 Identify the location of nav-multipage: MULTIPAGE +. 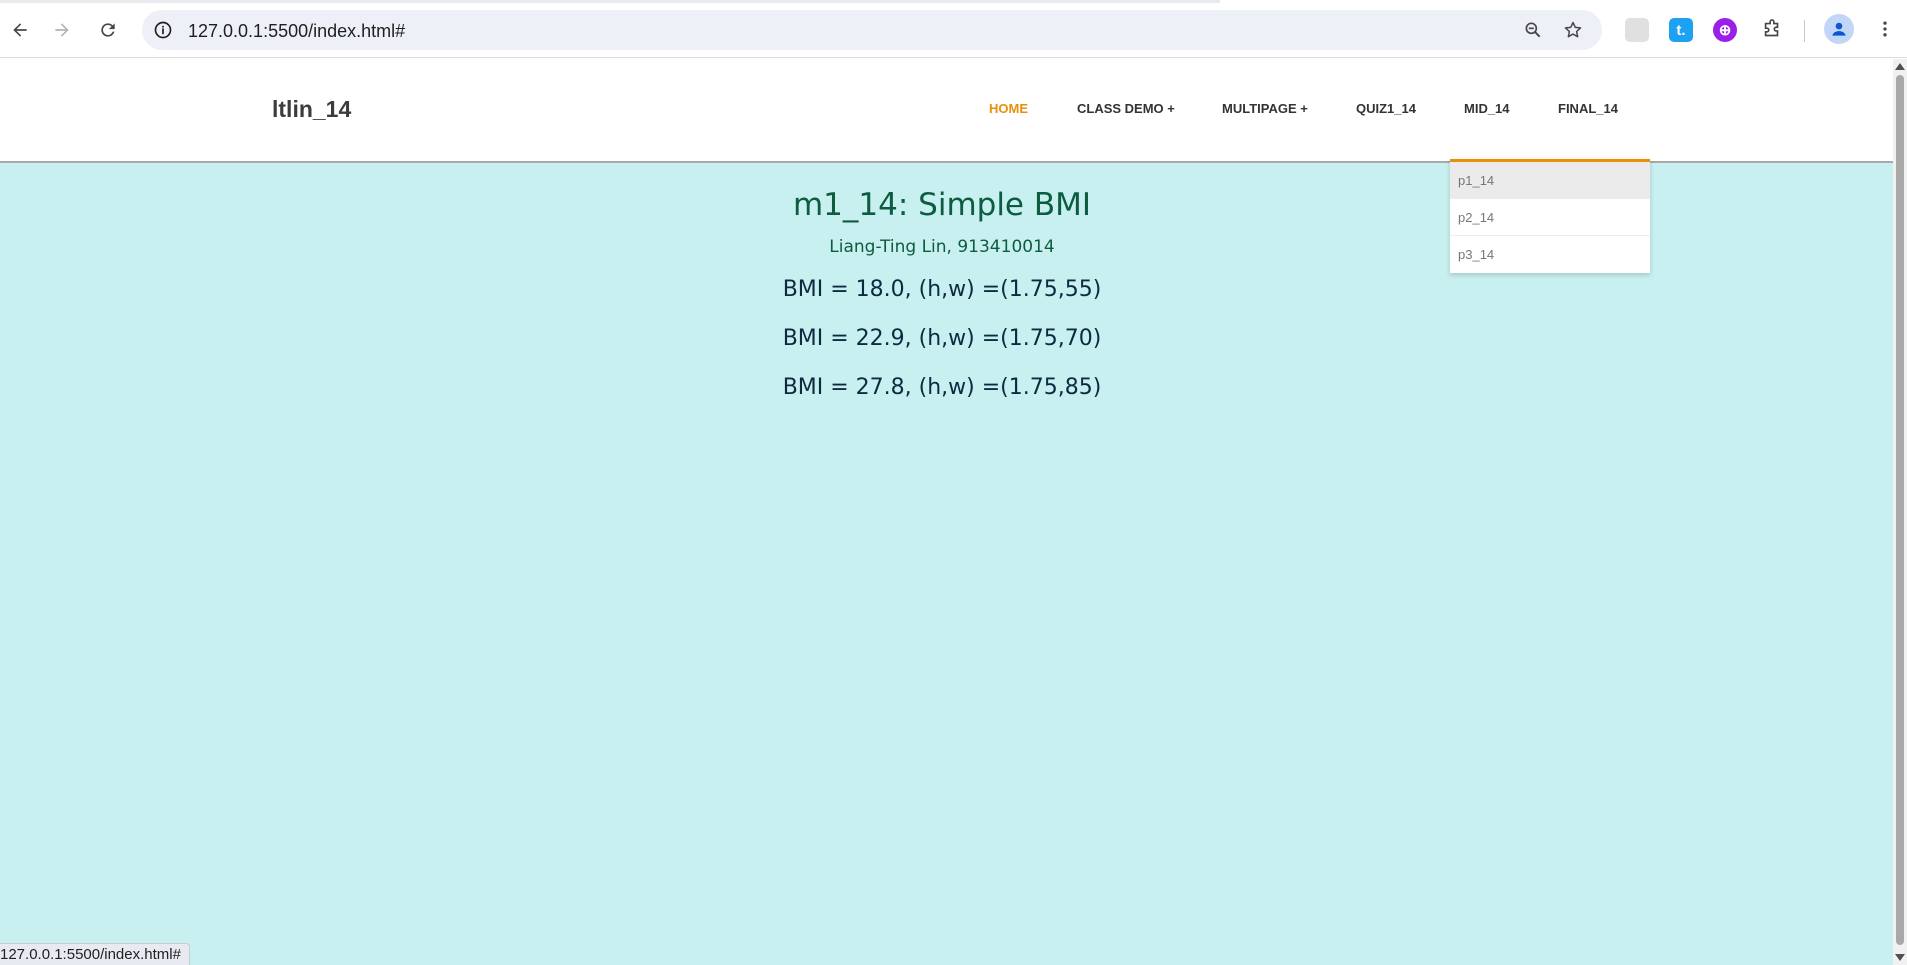
(1265, 108).